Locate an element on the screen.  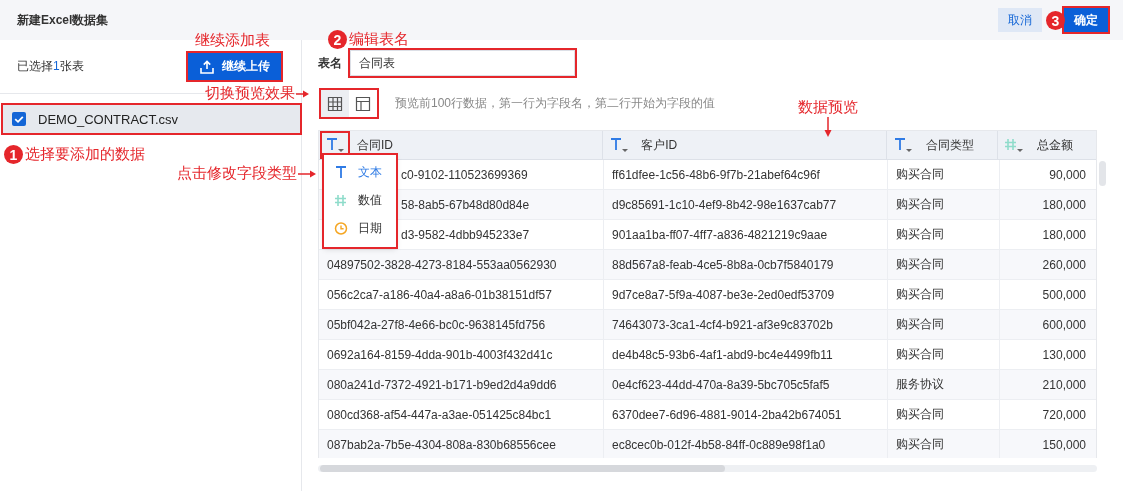
table-cell: 500,000 is located at coordinates (1064, 294).